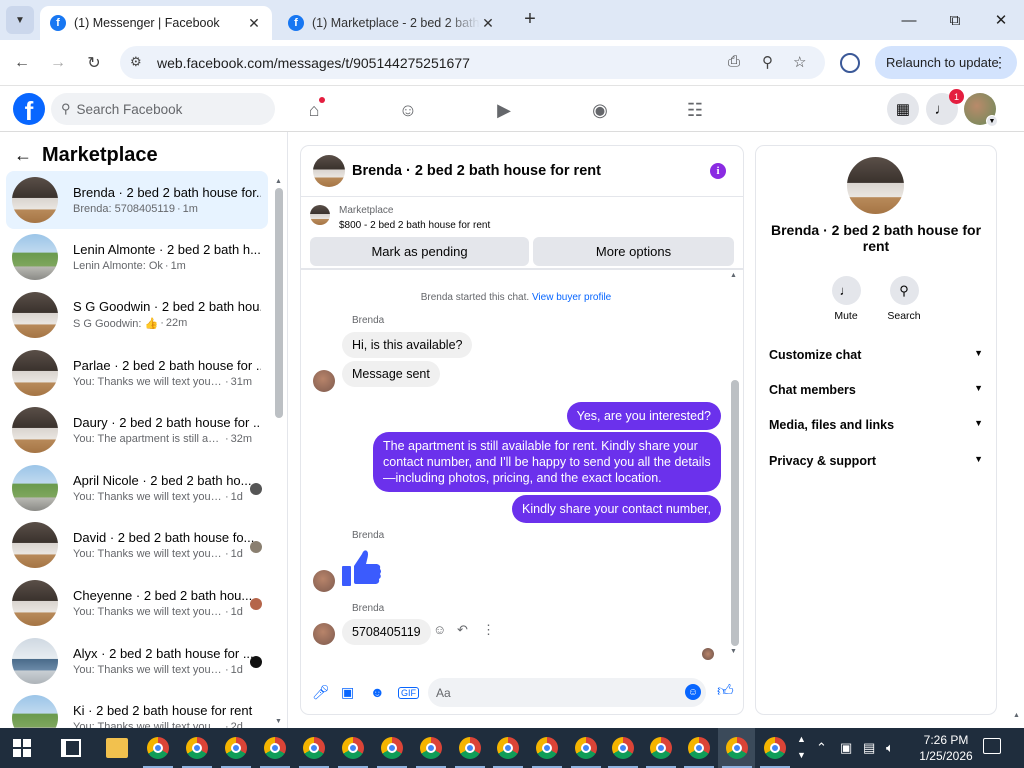 The image size is (1024, 768). What do you see at coordinates (945, 107) in the screenshot?
I see `notifications-bell-icon: ♩ 1` at bounding box center [945, 107].